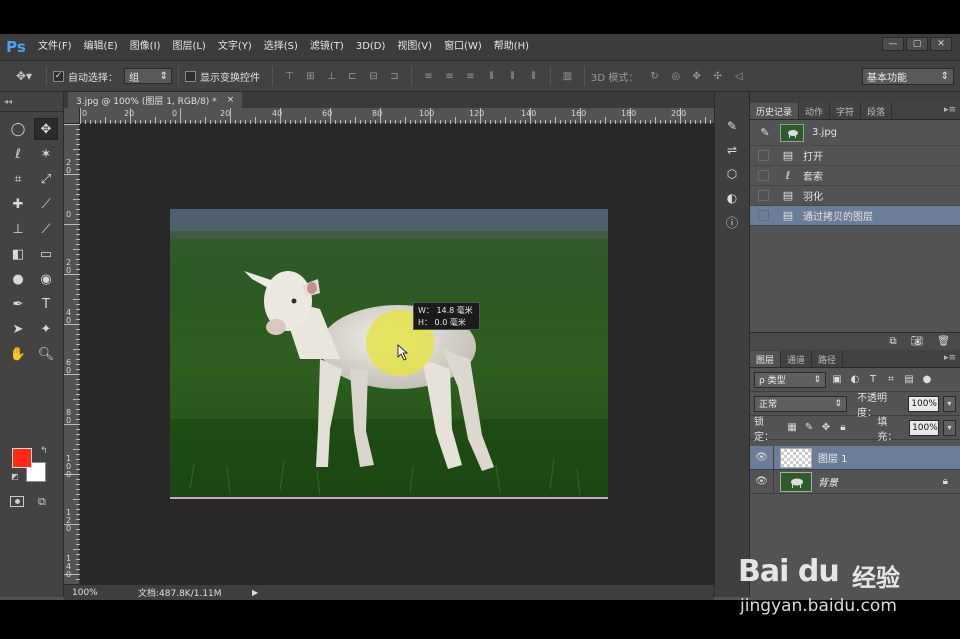 The width and height of the screenshot is (960, 639). What do you see at coordinates (855, 196) in the screenshot?
I see `history-step: ▤ 羽化` at bounding box center [855, 196].